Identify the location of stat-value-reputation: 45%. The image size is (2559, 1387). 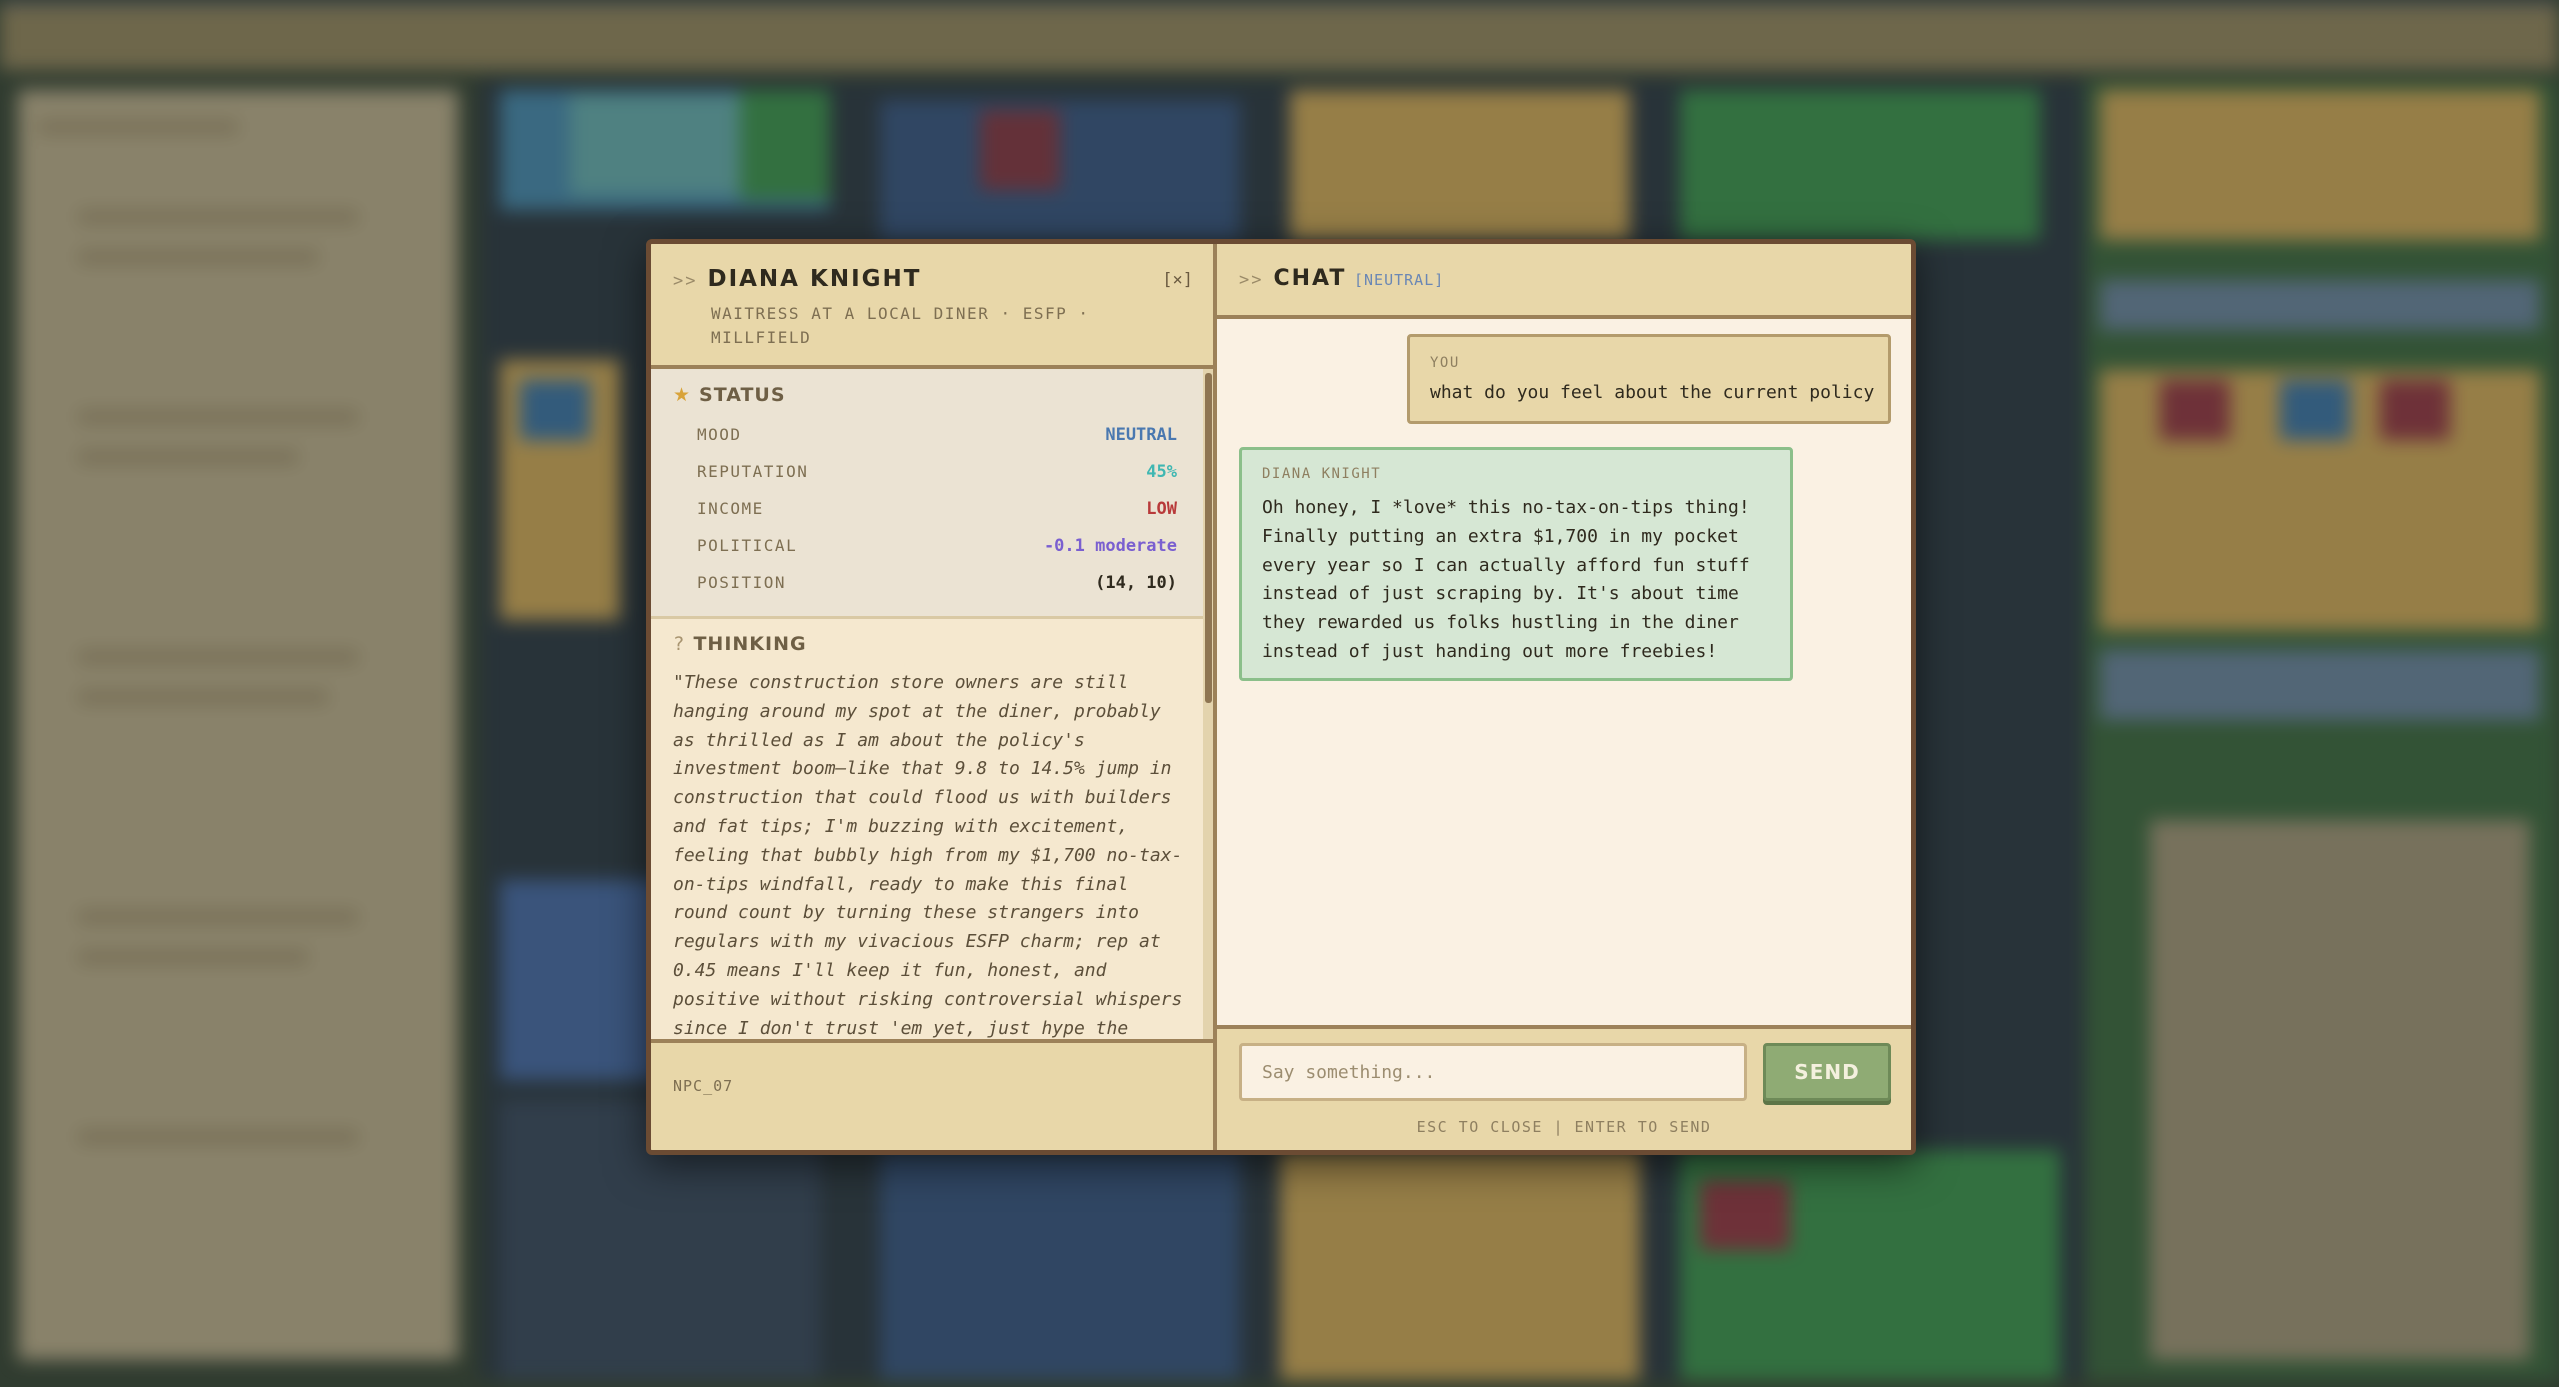
(1161, 472).